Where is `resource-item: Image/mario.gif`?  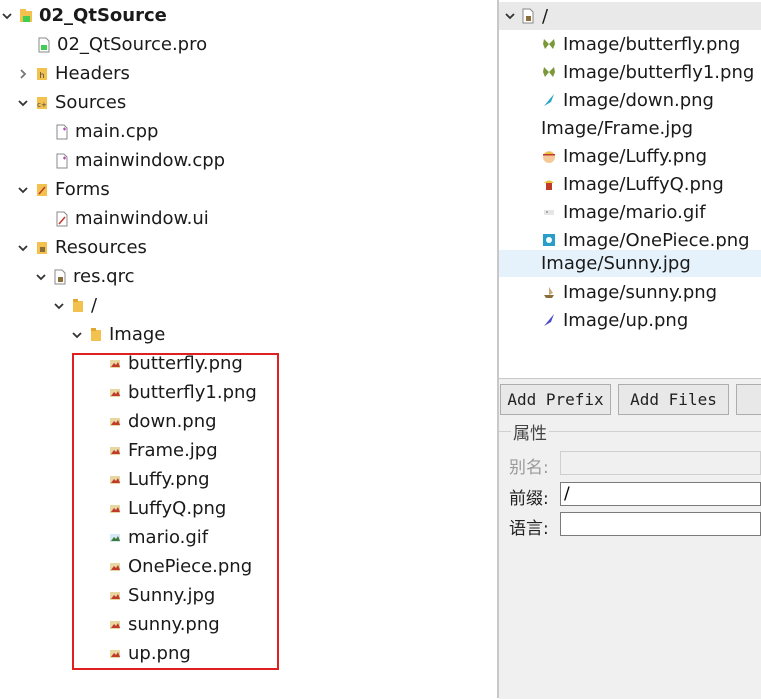 resource-item: Image/mario.gif is located at coordinates (630, 212).